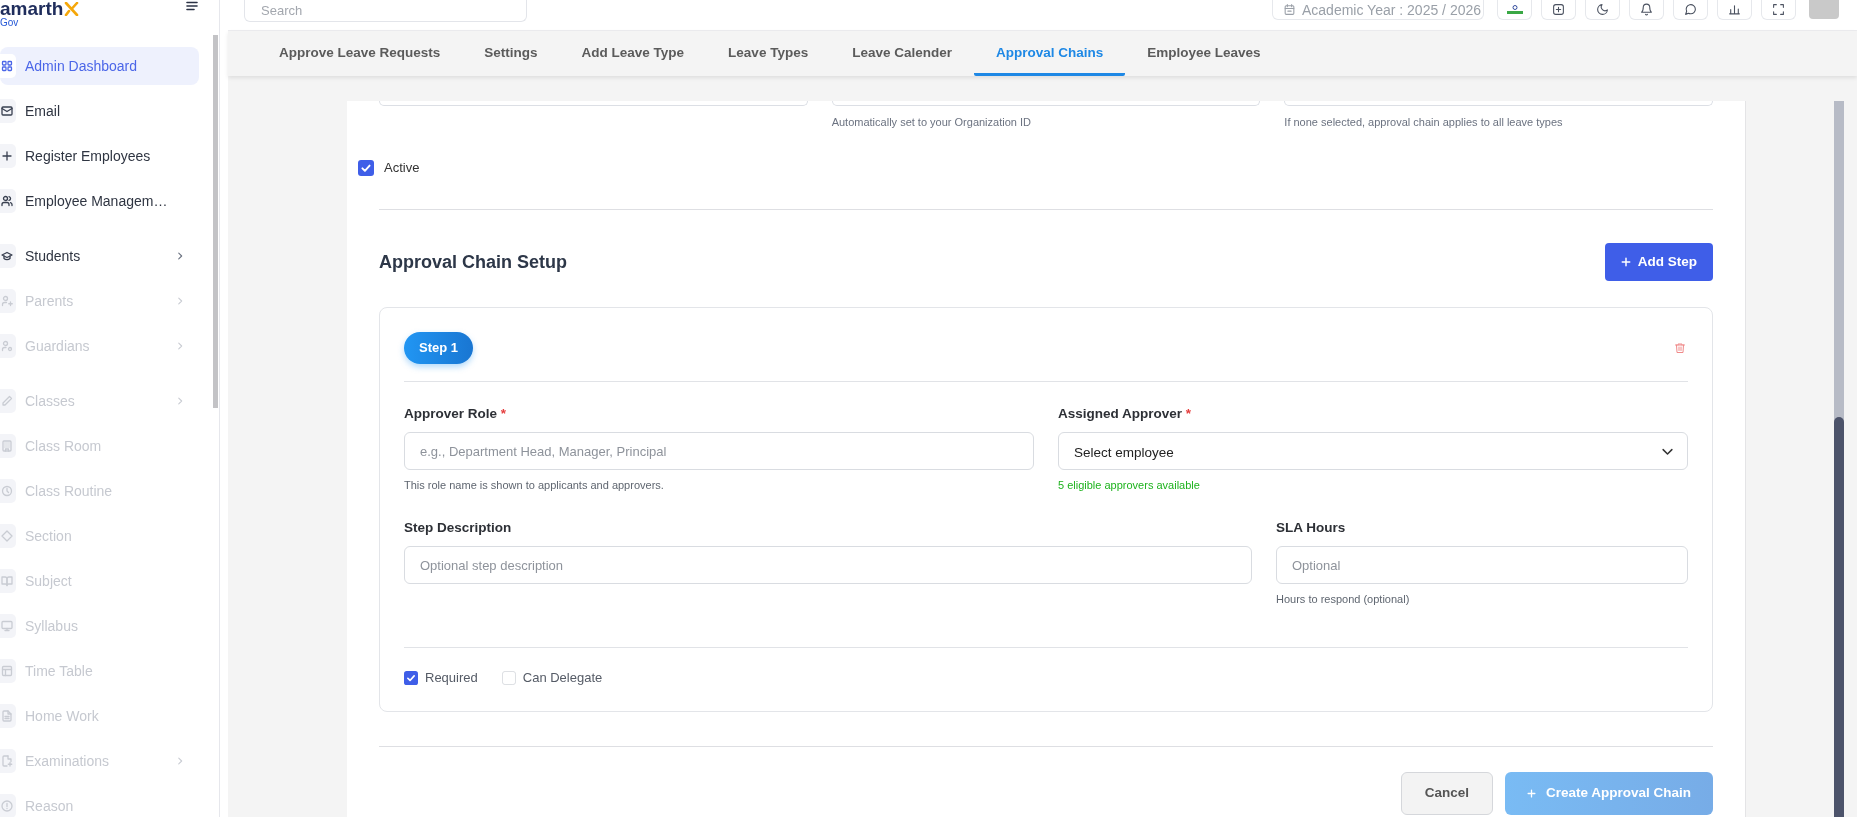 This screenshot has height=817, width=1857. Describe the element at coordinates (99, 66) in the screenshot. I see `sidebar-item: Admin Dashboard` at that location.